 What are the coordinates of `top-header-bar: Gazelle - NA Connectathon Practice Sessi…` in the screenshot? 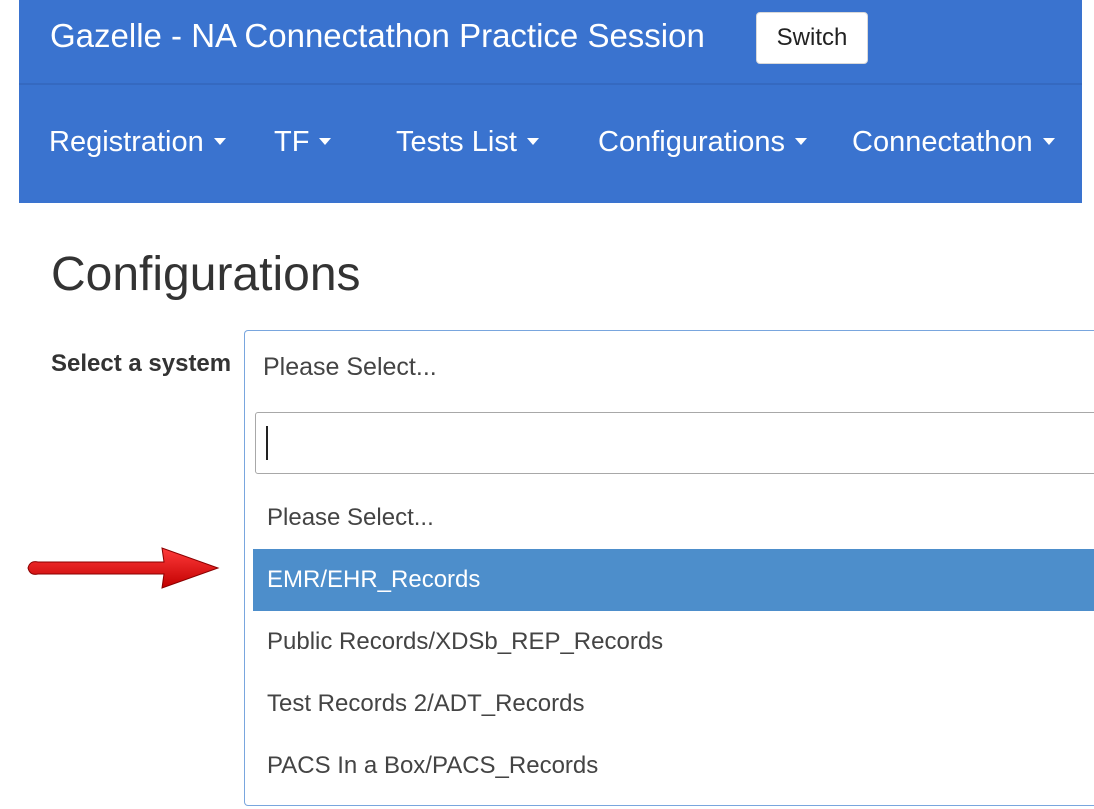 It's located at (550, 41).